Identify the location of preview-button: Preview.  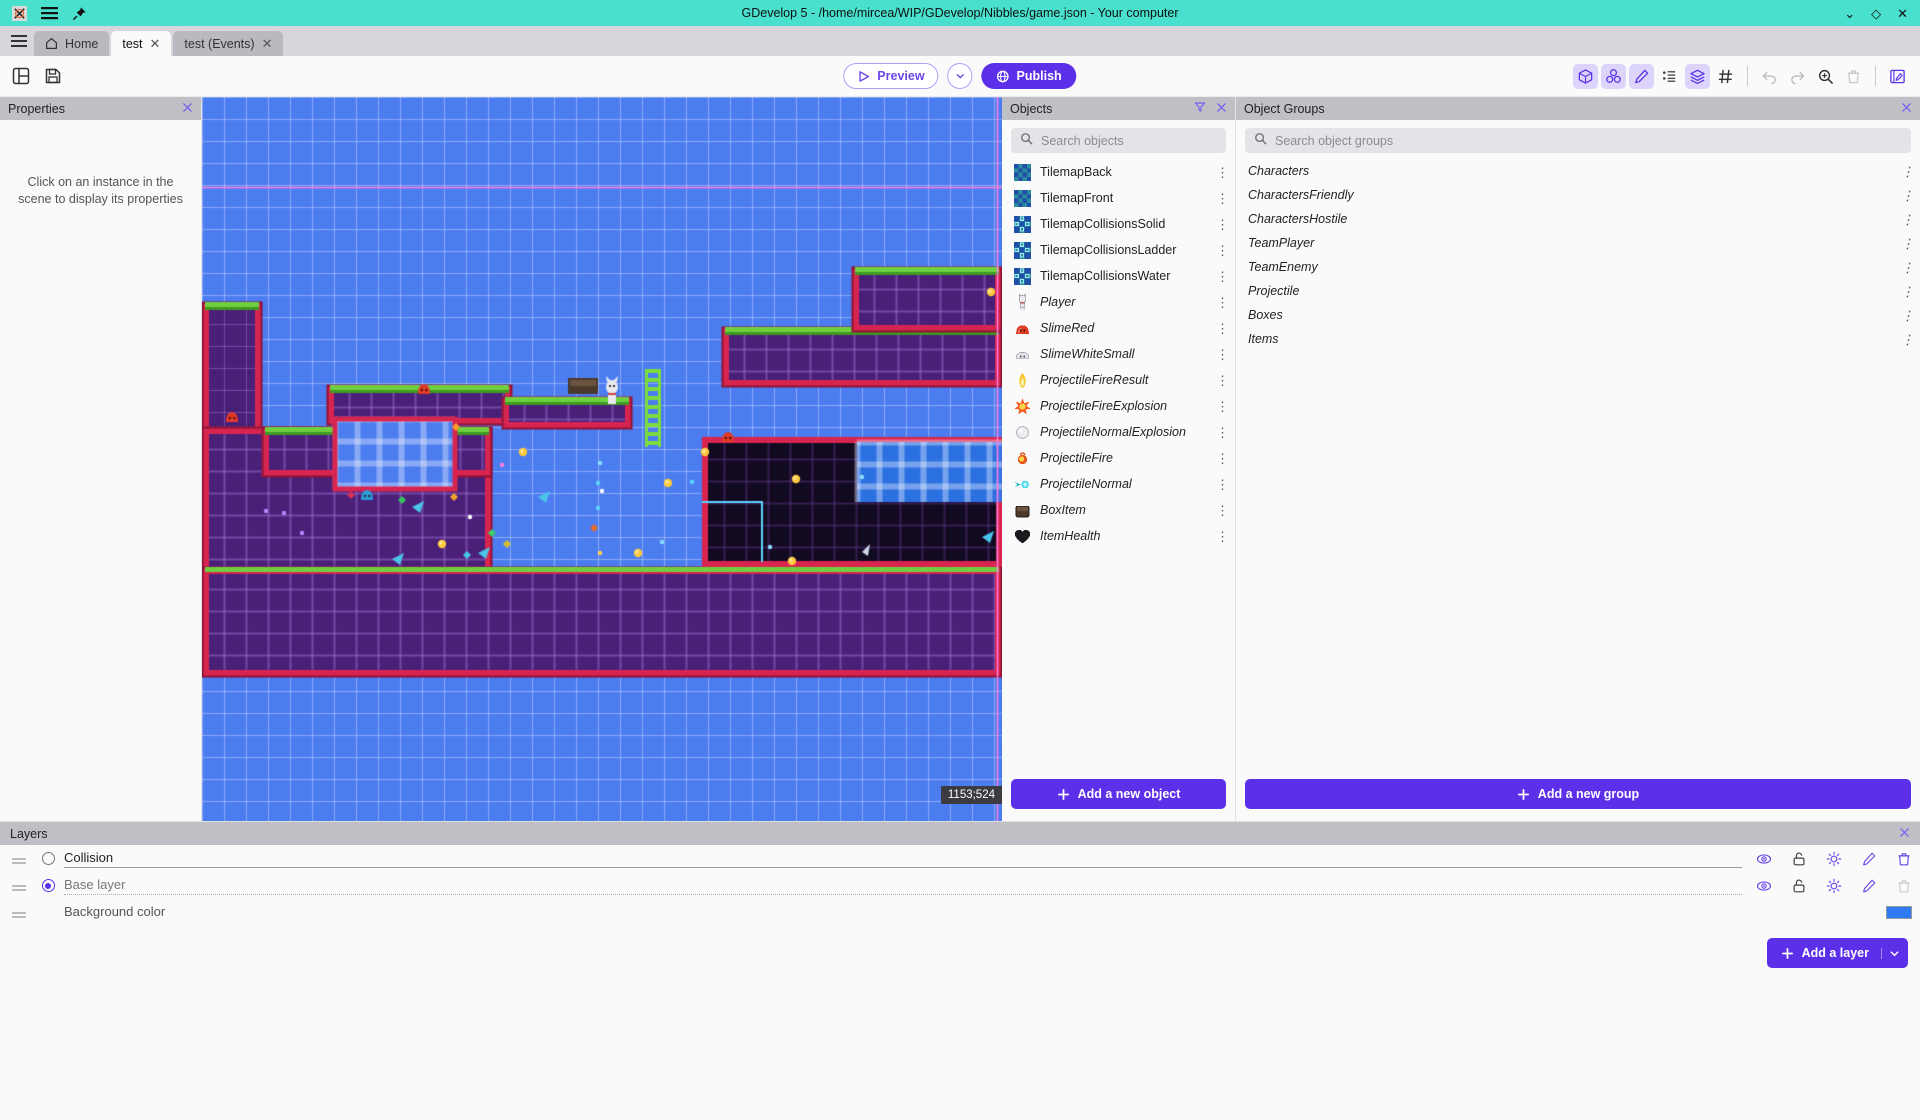
(891, 76).